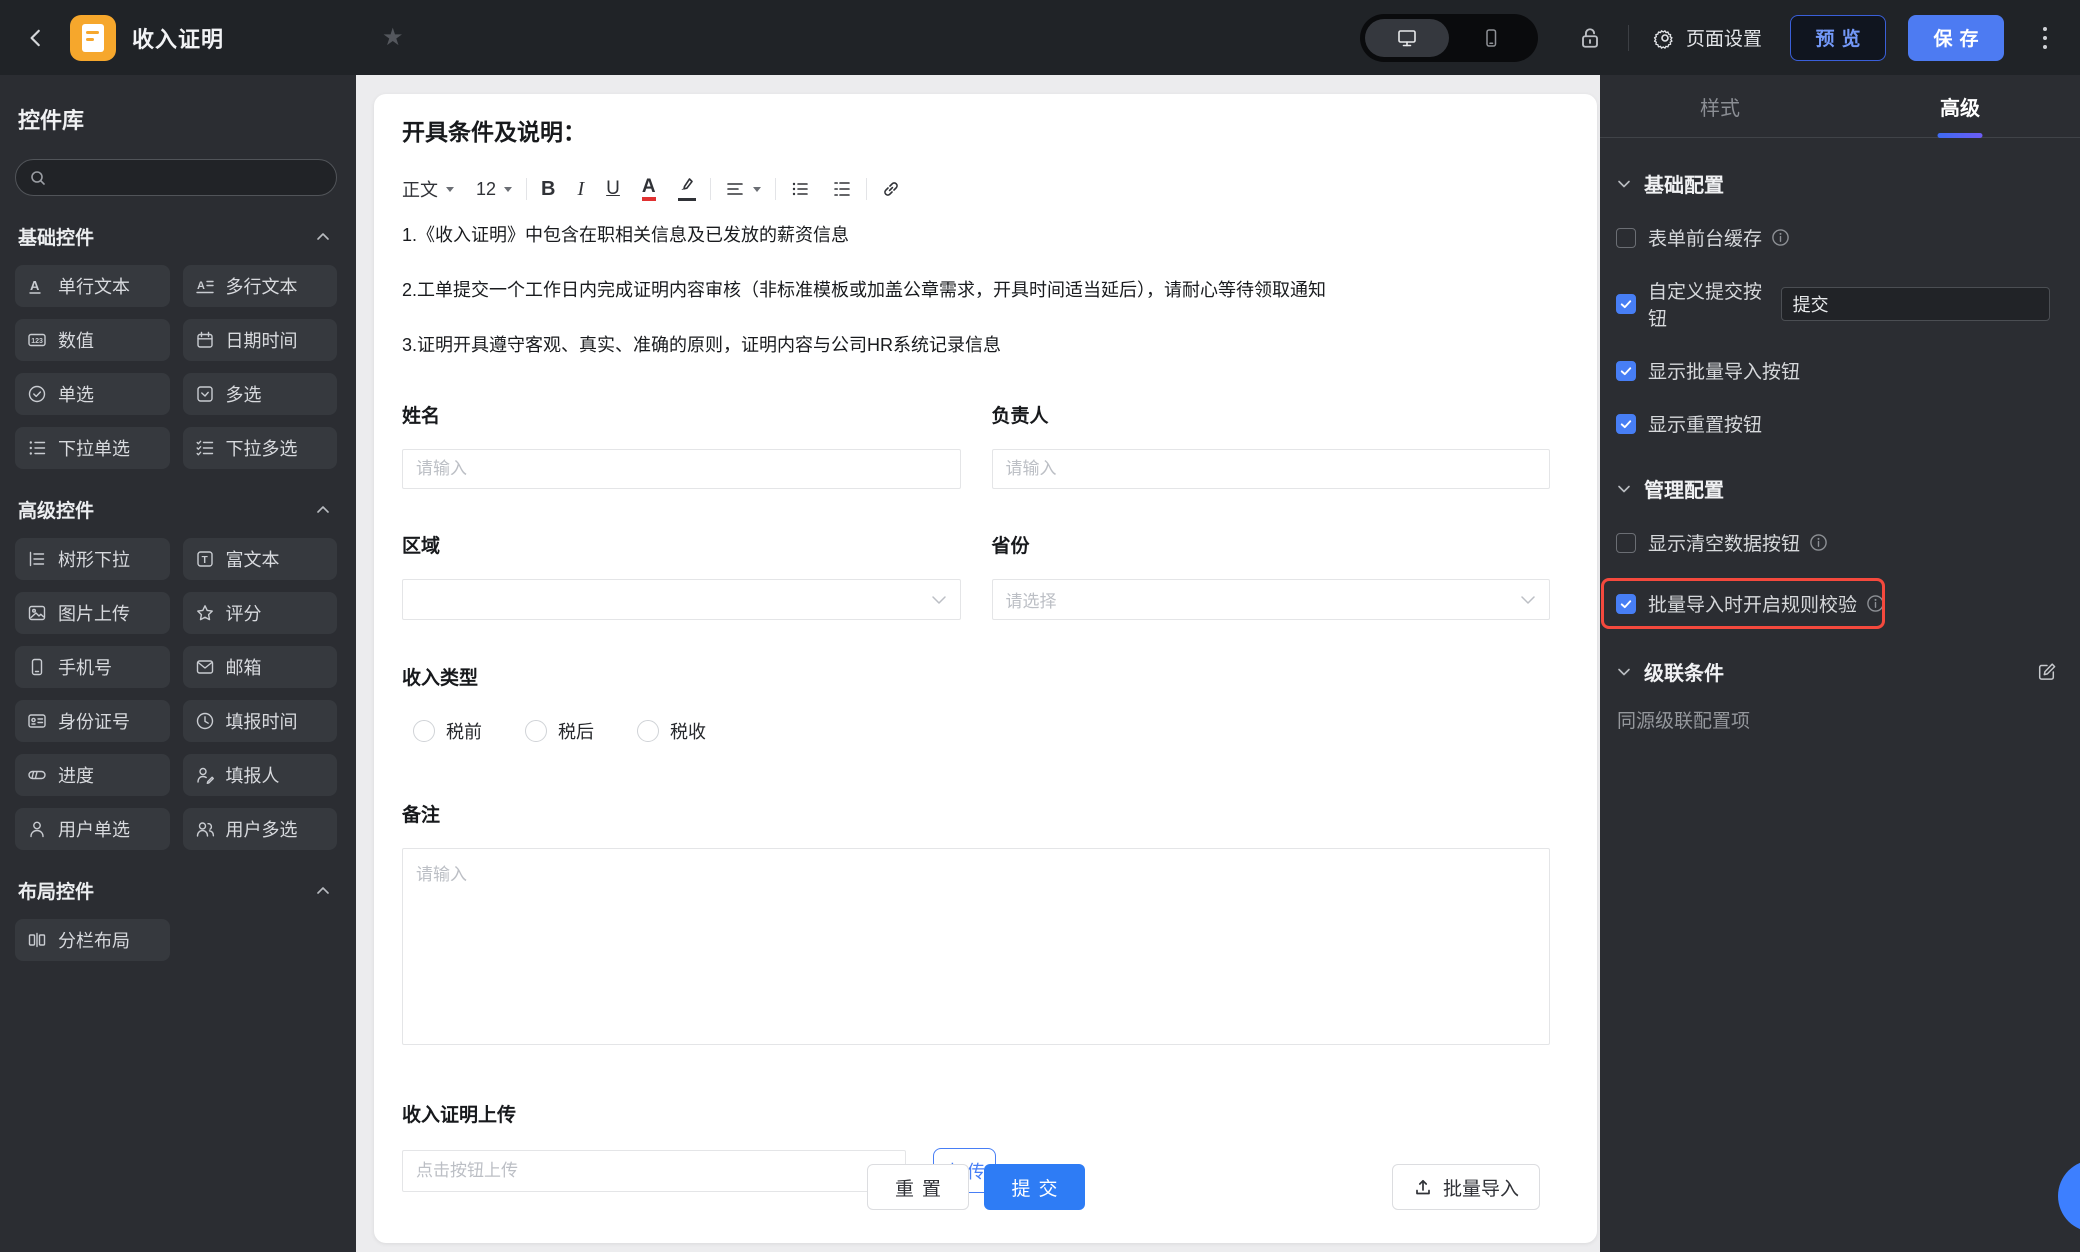 This screenshot has width=2080, height=1252. Describe the element at coordinates (1626, 237) in the screenshot. I see `form-cache-checkbox` at that location.